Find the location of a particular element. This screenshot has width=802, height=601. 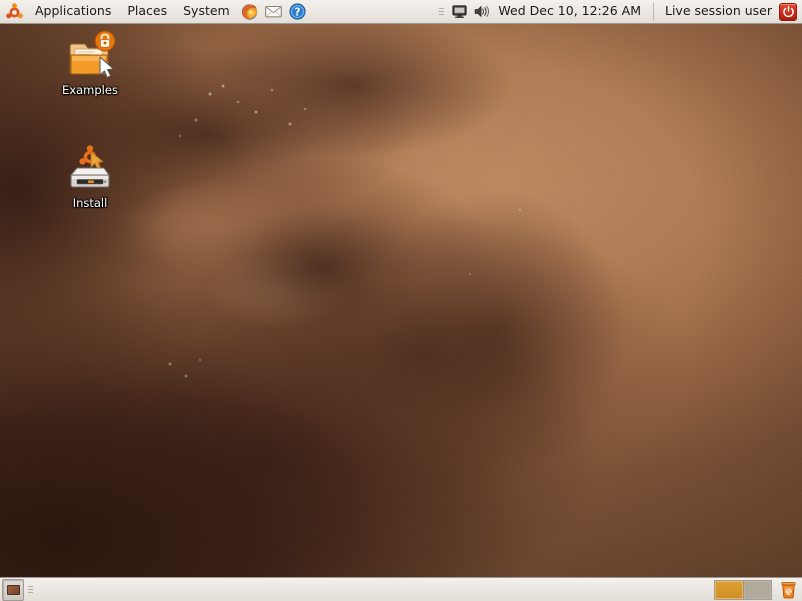

volume-applet is located at coordinates (481, 12).